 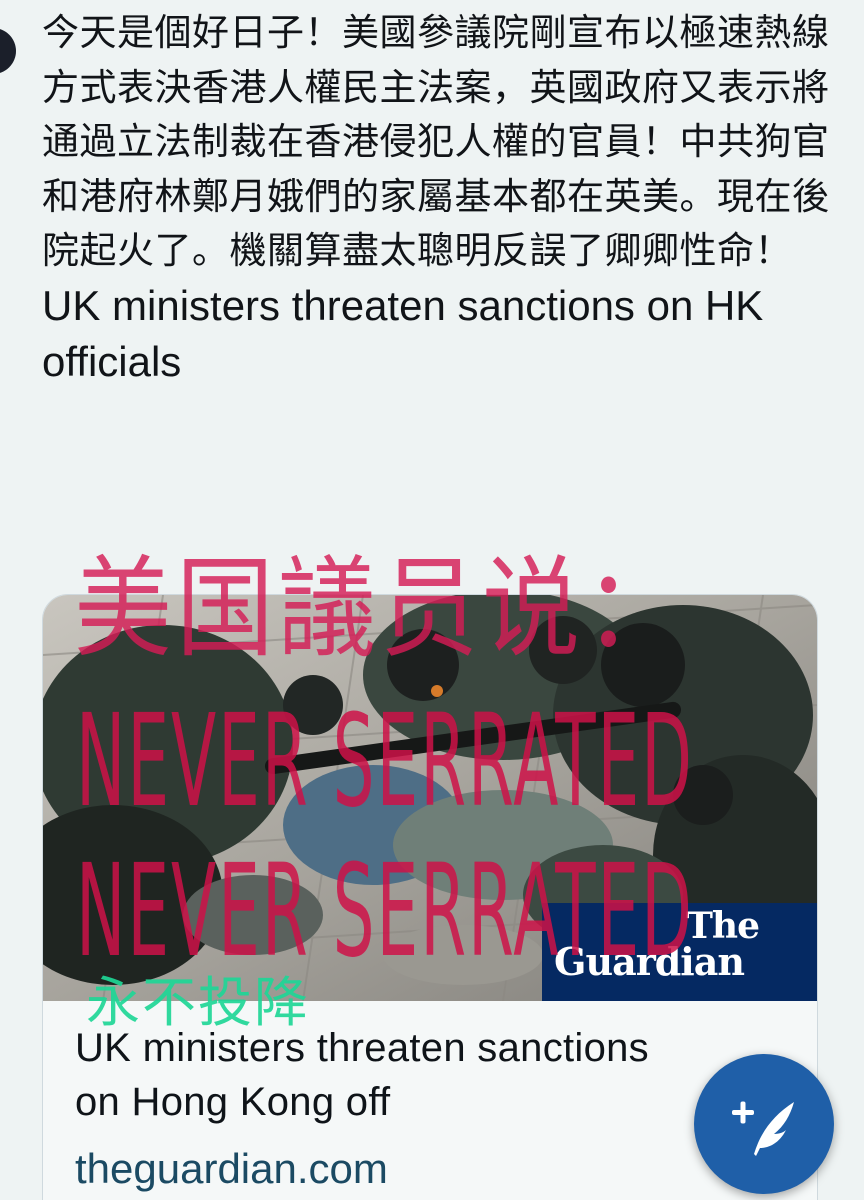 I want to click on avatar, so click(x=8, y=51).